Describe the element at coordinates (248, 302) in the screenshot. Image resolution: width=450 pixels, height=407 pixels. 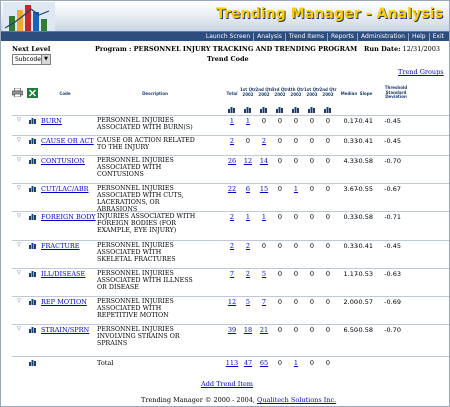
I see `cell-q1: 5` at that location.